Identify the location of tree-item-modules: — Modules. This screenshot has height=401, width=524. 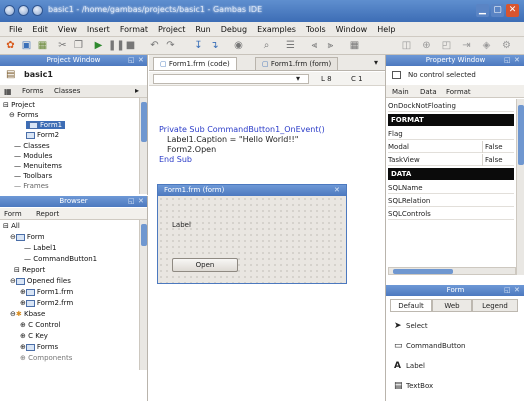
(33, 156).